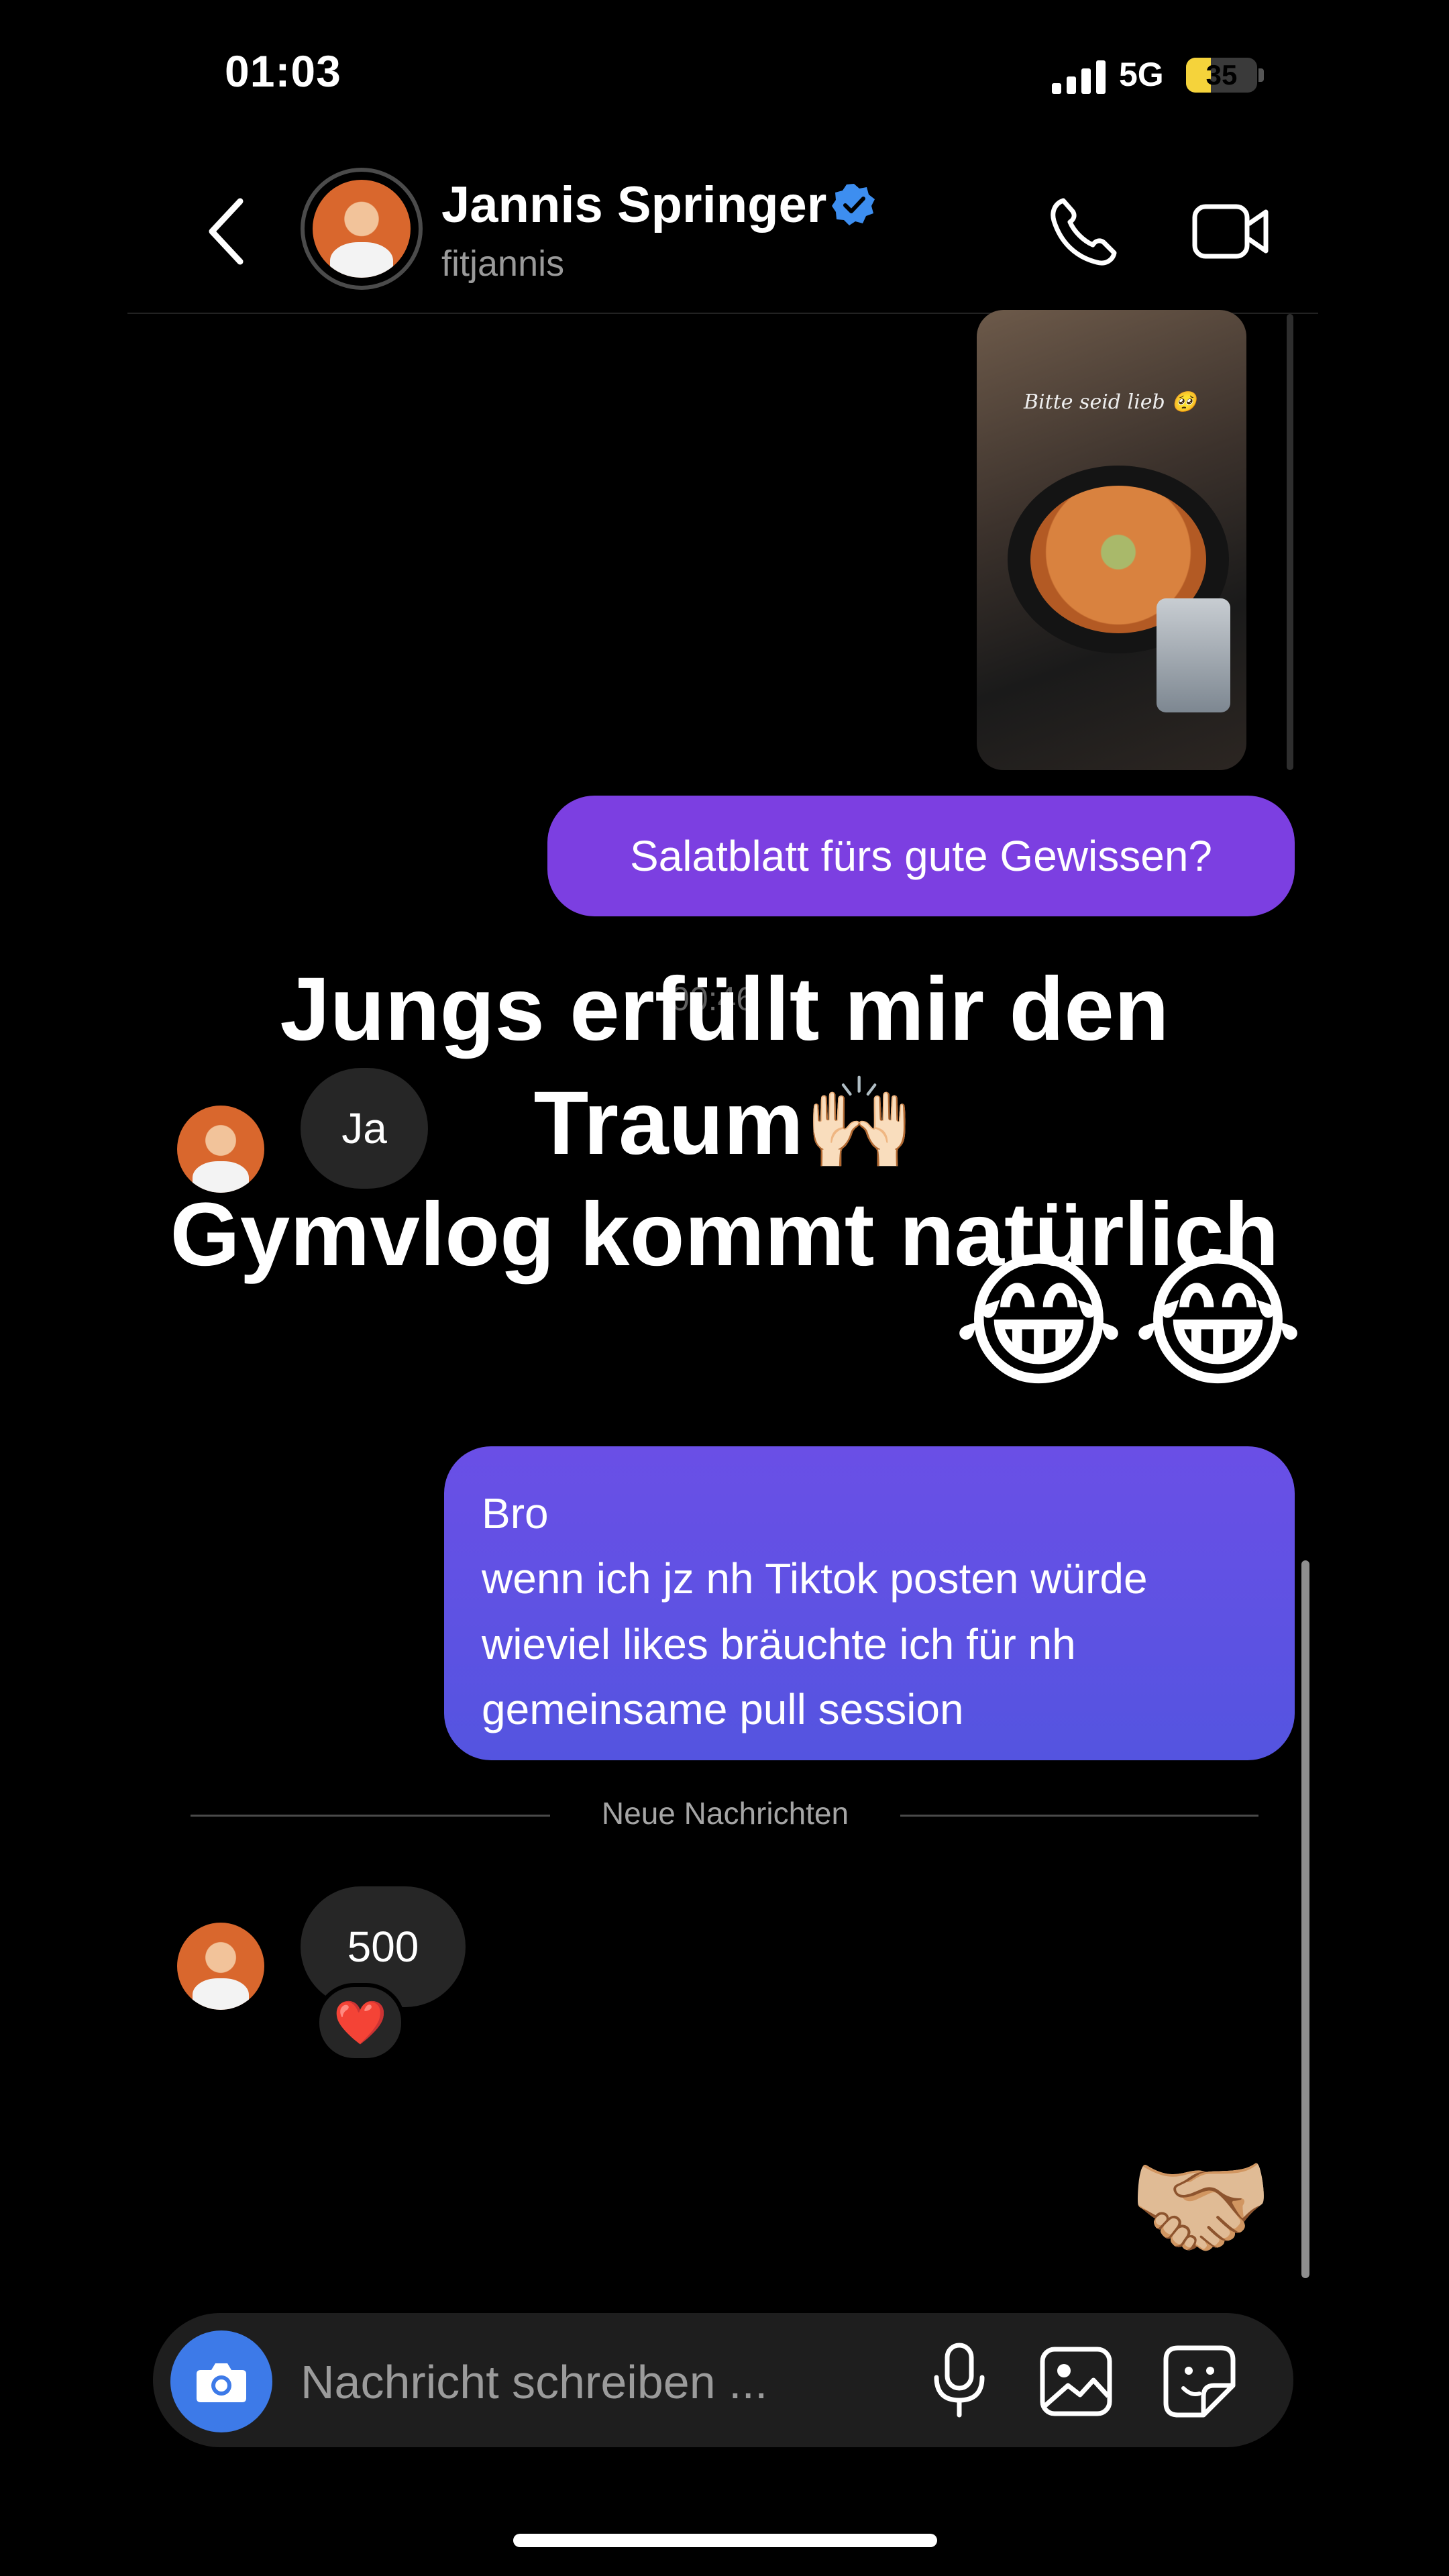  What do you see at coordinates (1132, 1321) in the screenshot?
I see `laughing-emoji: 😂😂` at bounding box center [1132, 1321].